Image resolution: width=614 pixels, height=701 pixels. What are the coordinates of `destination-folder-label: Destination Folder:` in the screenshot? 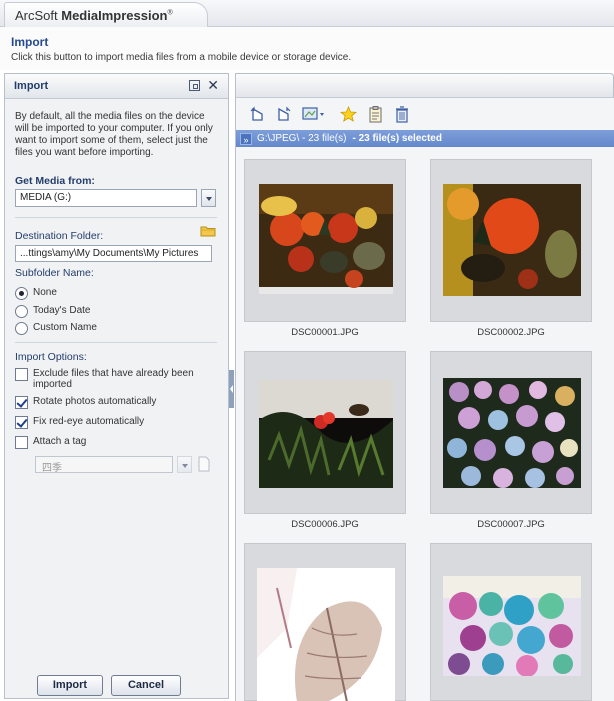 It's located at (59, 236).